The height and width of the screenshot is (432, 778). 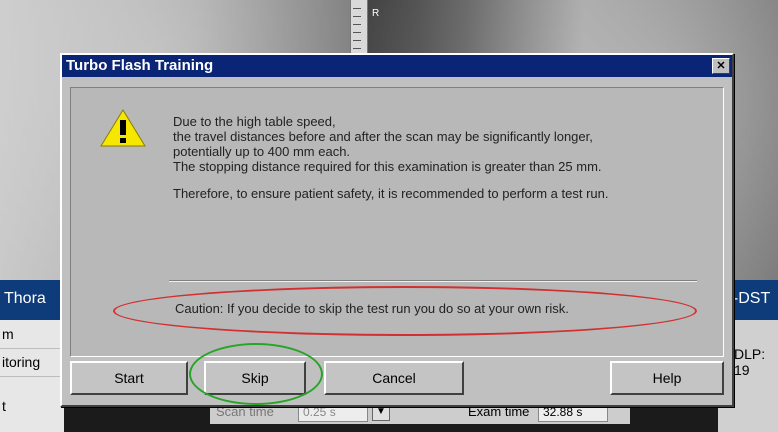 What do you see at coordinates (262, 151) in the screenshot?
I see `message-line: potentially up to 400 mm each.` at bounding box center [262, 151].